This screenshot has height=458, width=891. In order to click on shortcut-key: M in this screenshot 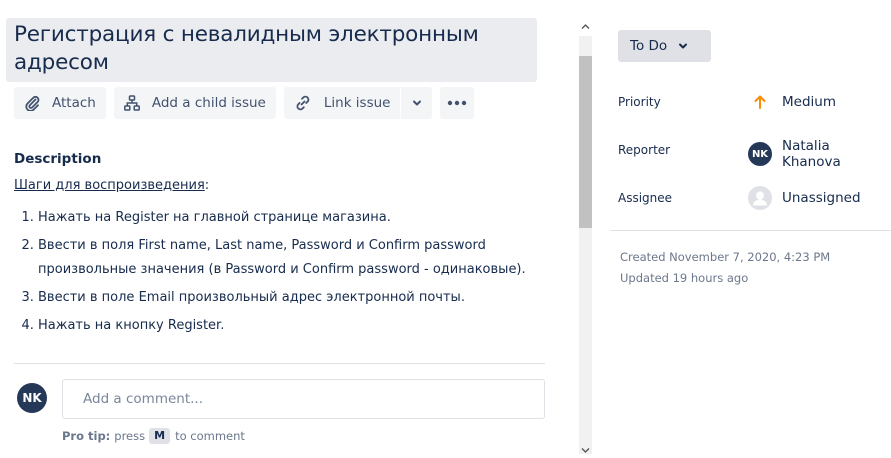, I will do `click(160, 436)`.